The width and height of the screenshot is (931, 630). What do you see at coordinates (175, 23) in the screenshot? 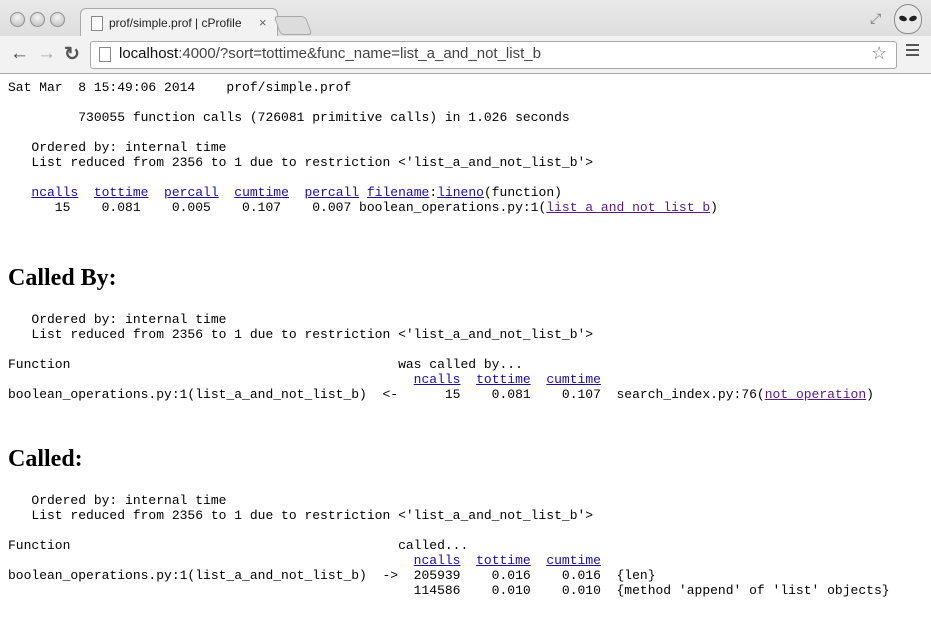
I see `tab-title: prof/simple.prof | cProfile` at bounding box center [175, 23].